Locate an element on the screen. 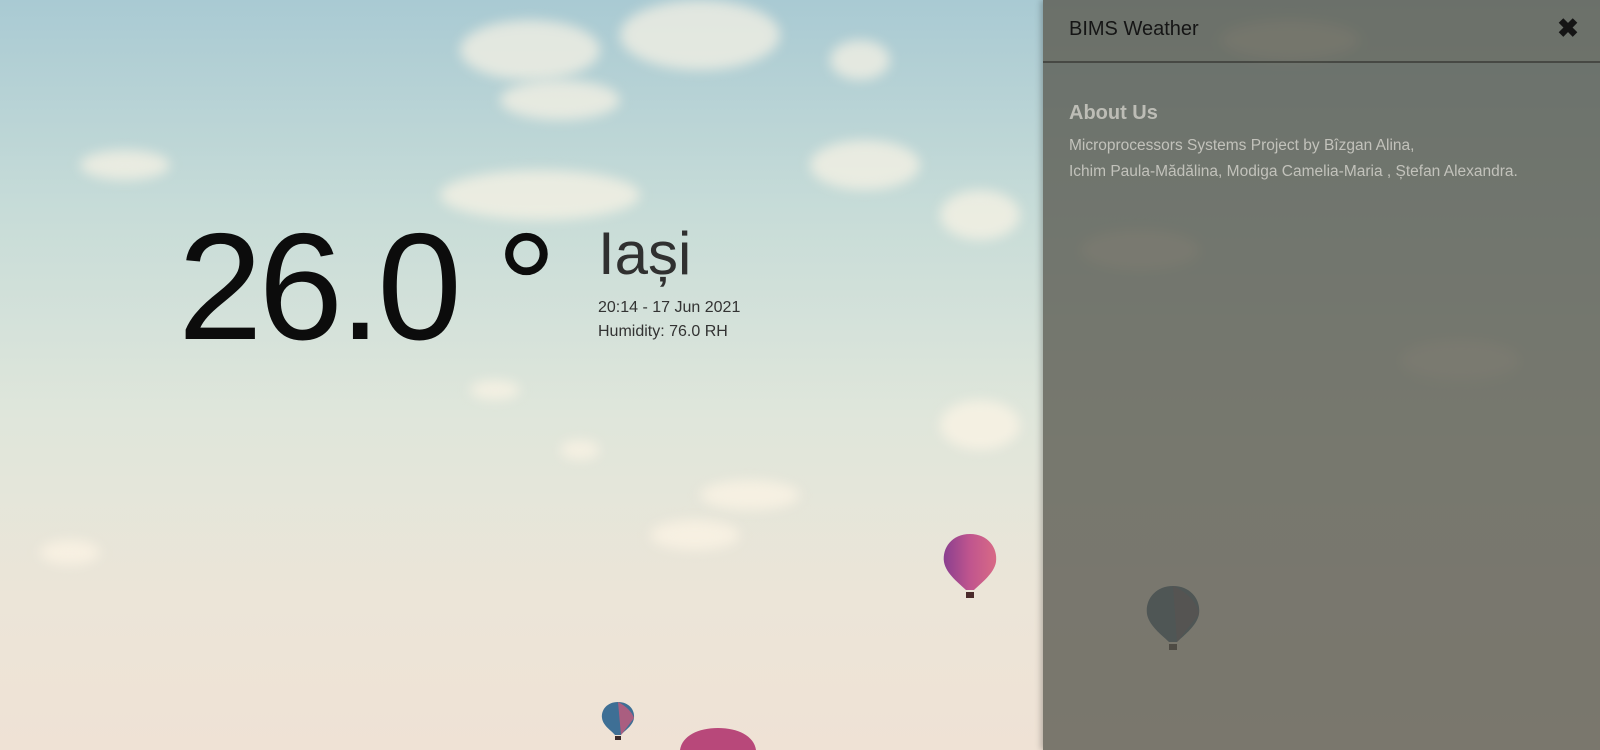 Image resolution: width=1600 pixels, height=750 pixels. city-name: Iași is located at coordinates (645, 253).